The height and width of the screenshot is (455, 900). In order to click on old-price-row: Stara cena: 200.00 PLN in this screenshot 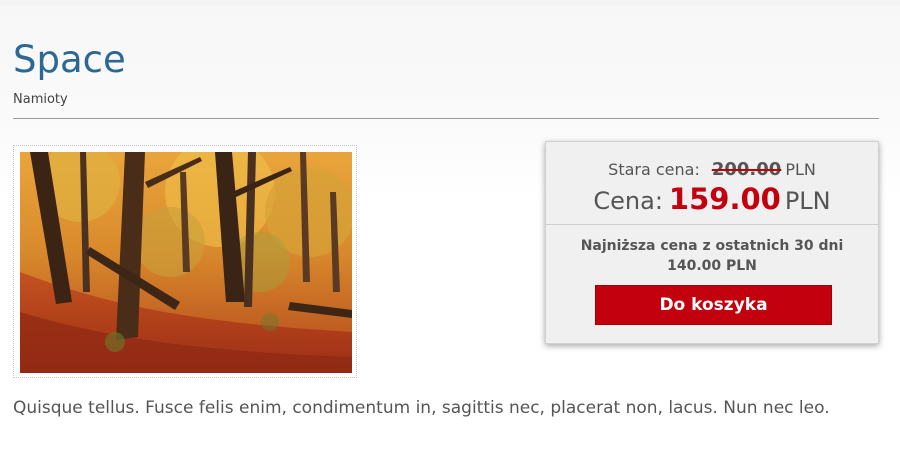, I will do `click(712, 169)`.